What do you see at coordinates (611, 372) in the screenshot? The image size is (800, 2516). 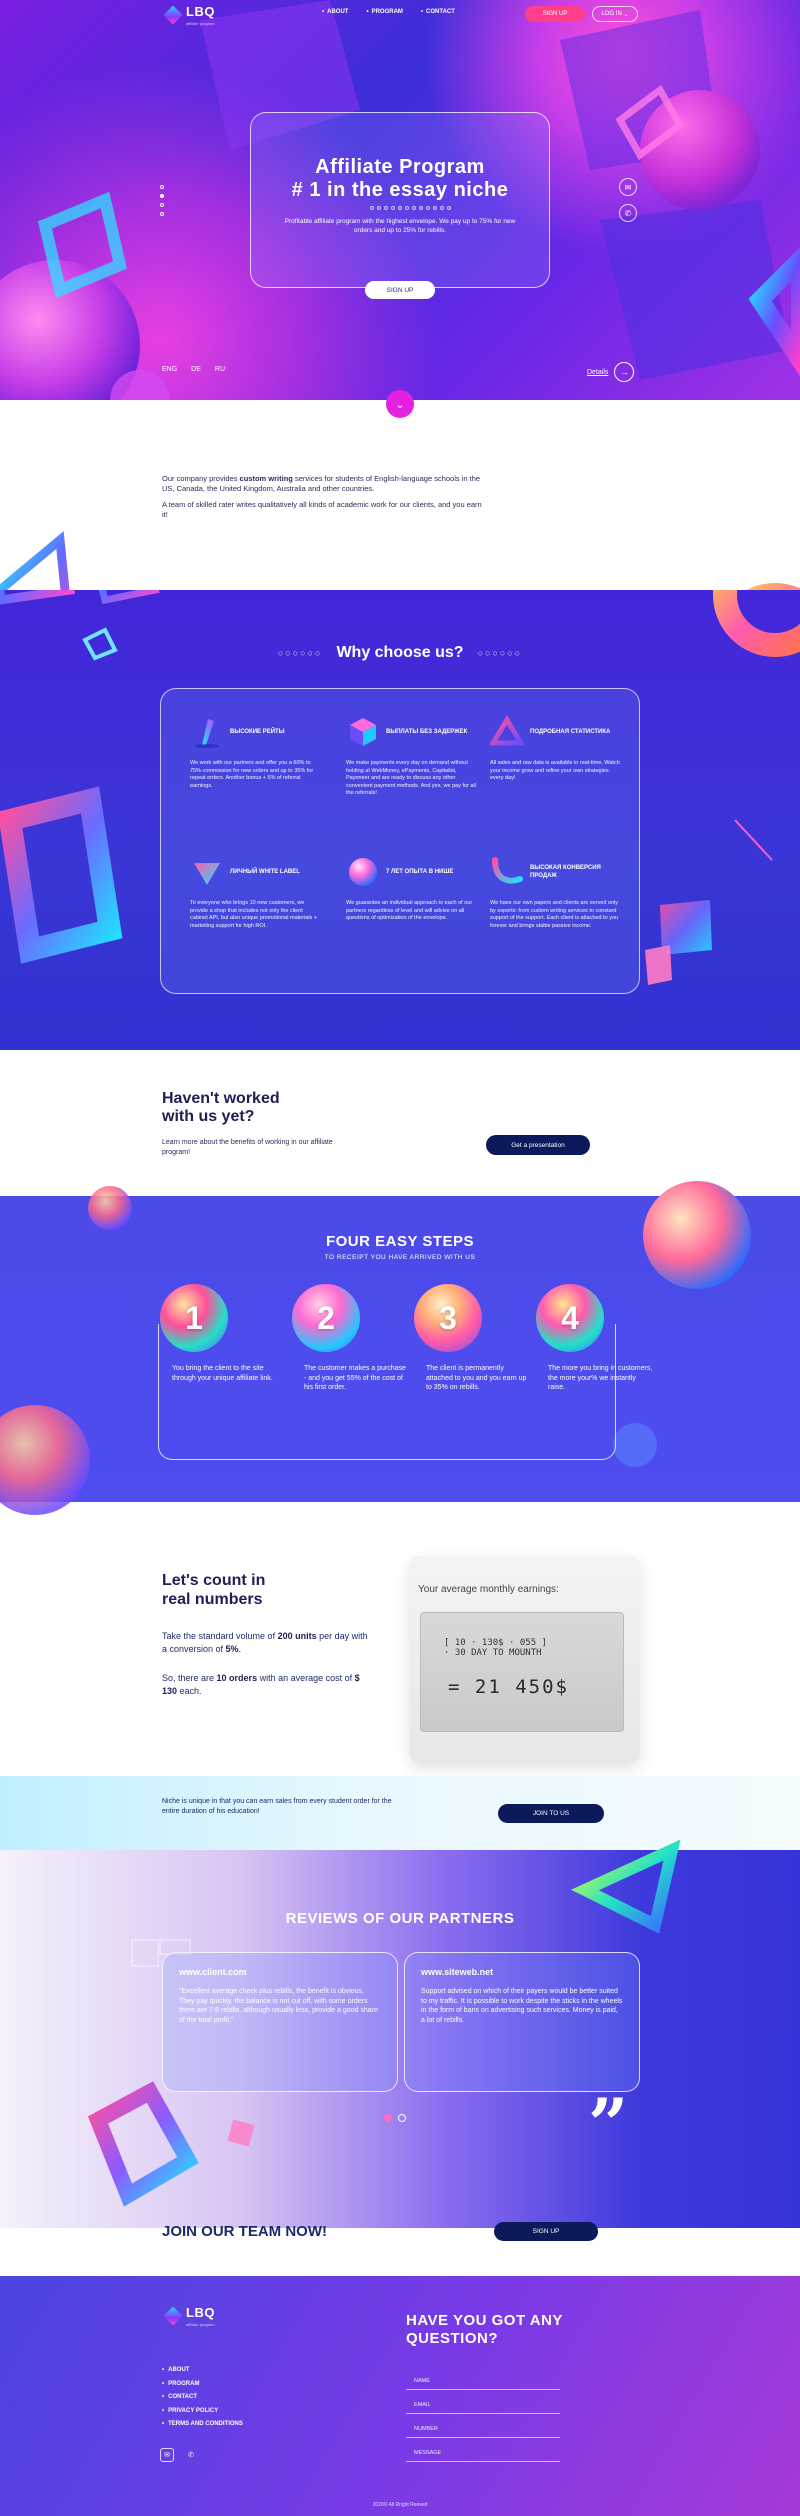 I see `details-link: Details →` at bounding box center [611, 372].